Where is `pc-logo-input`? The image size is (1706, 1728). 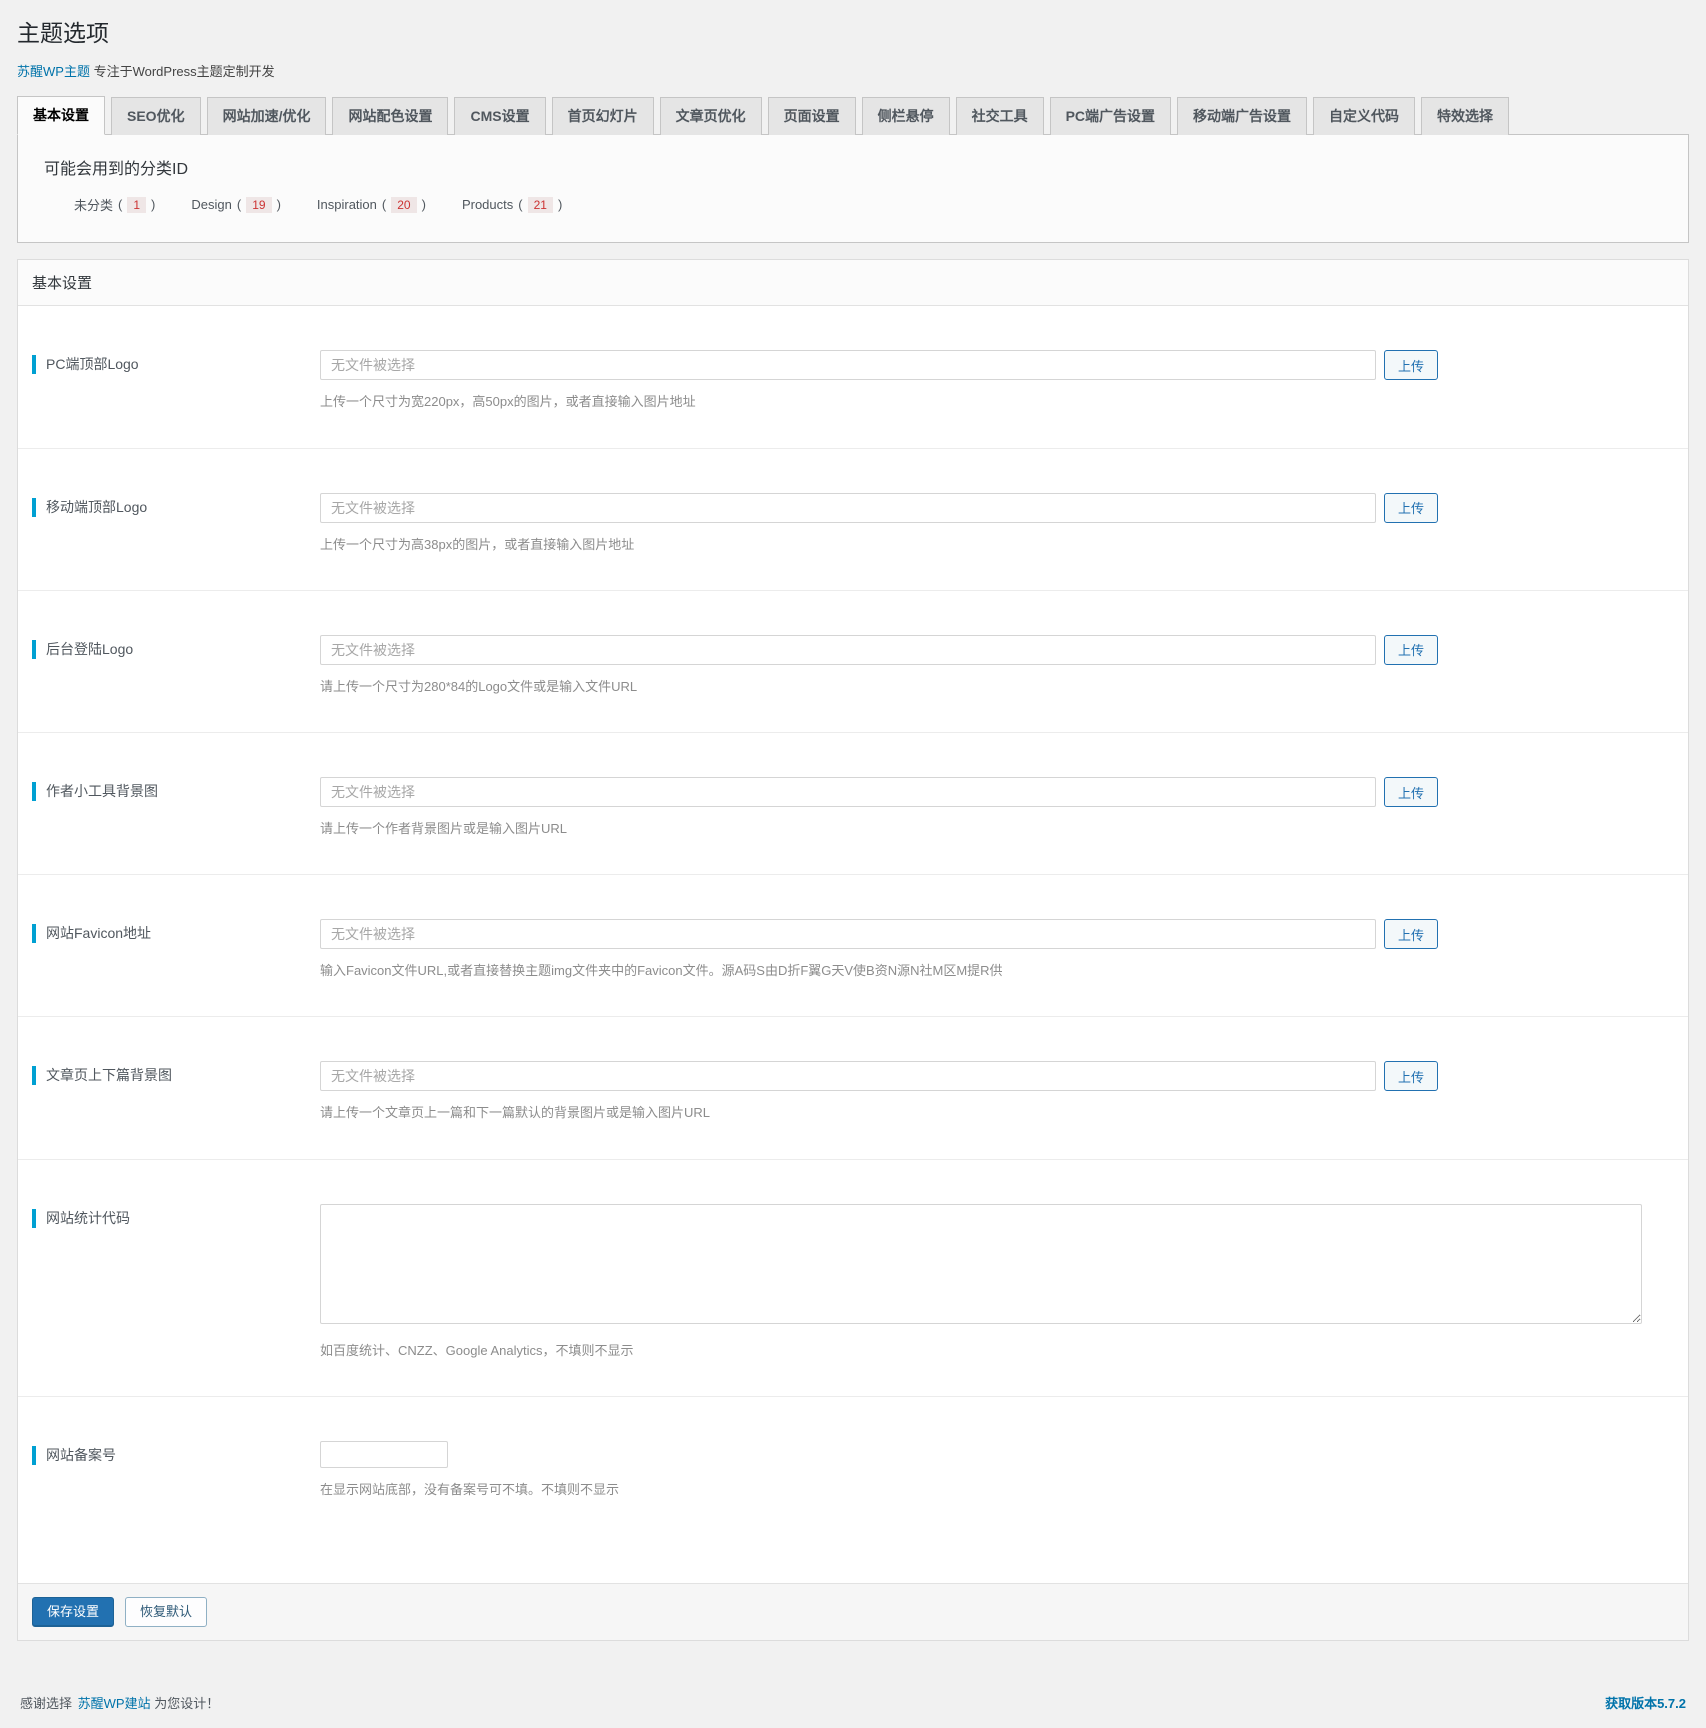 pc-logo-input is located at coordinates (848, 365).